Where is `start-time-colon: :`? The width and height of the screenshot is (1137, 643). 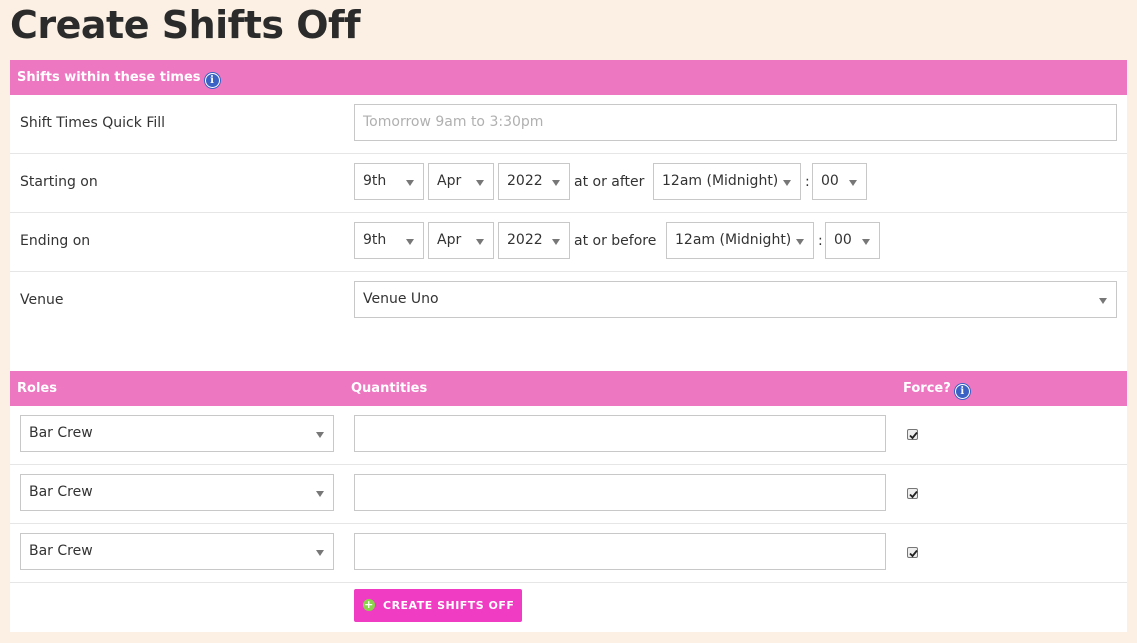
start-time-colon: : is located at coordinates (807, 182).